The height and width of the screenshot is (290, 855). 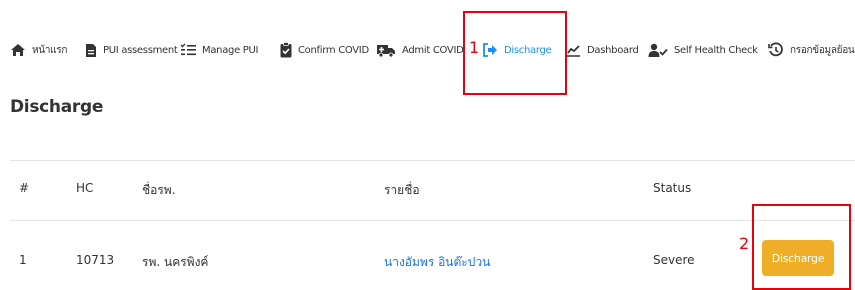 I want to click on chart-icon, so click(x=573, y=50).